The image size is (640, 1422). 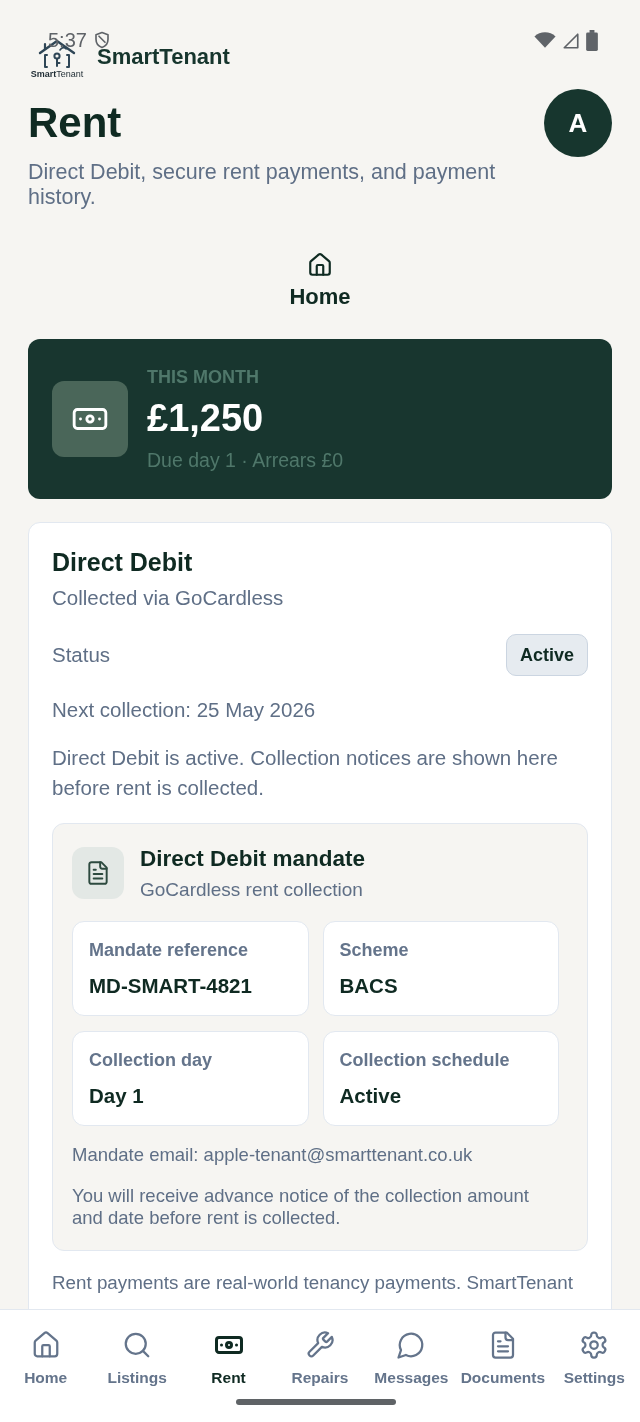 What do you see at coordinates (168, 598) in the screenshot?
I see `card-subtitle: Collected via GoCardless` at bounding box center [168, 598].